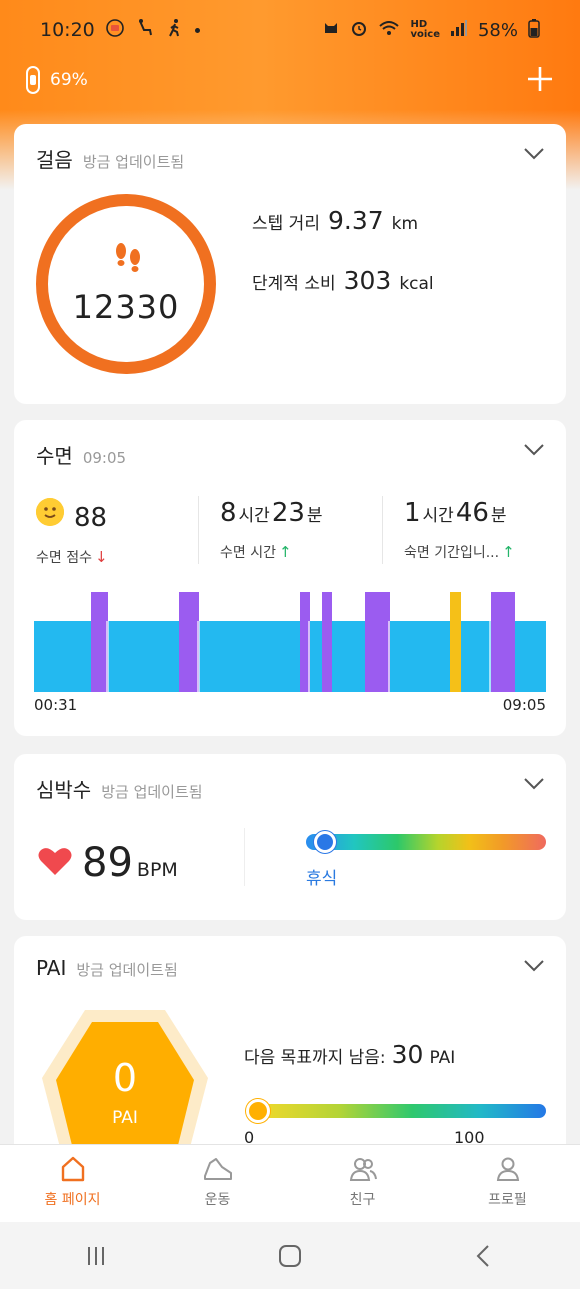 This screenshot has height=1289, width=580. I want to click on sleep-score-label: 수면 점수, so click(64, 558).